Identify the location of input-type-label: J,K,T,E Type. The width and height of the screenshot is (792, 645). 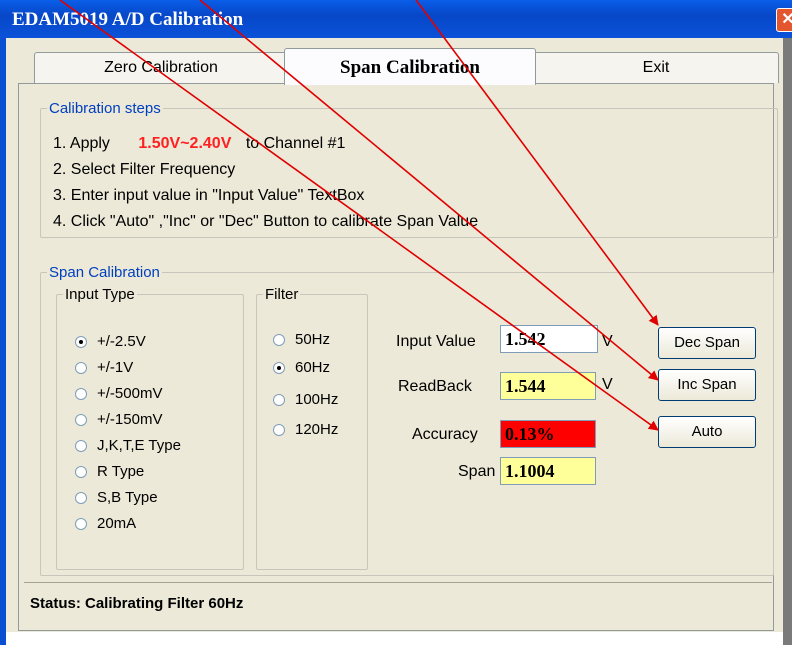
(139, 445).